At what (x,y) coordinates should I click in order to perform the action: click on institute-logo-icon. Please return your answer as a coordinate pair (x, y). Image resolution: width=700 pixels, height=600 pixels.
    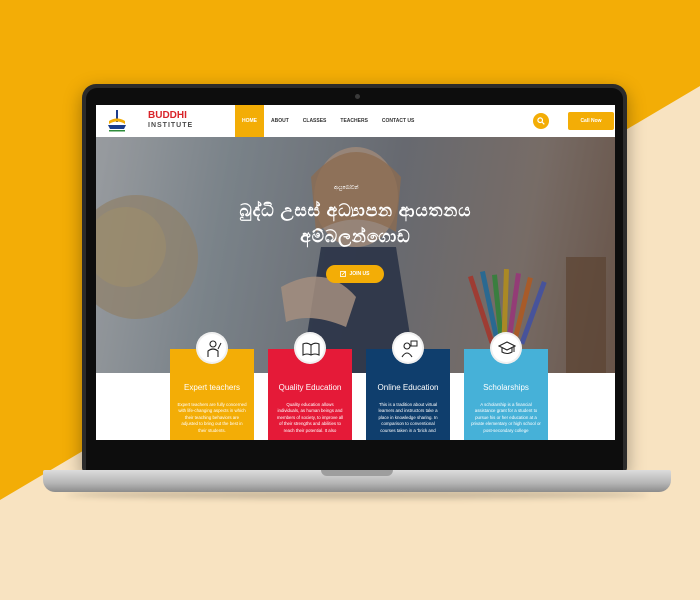
    Looking at the image, I should click on (117, 121).